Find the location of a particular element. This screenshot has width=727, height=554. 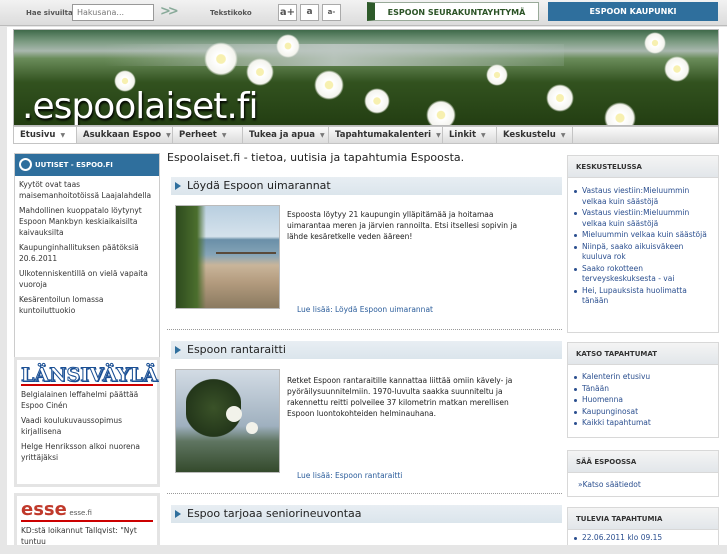

read-more-link: Lue lisää: Espoon rantaraitti is located at coordinates (349, 475).